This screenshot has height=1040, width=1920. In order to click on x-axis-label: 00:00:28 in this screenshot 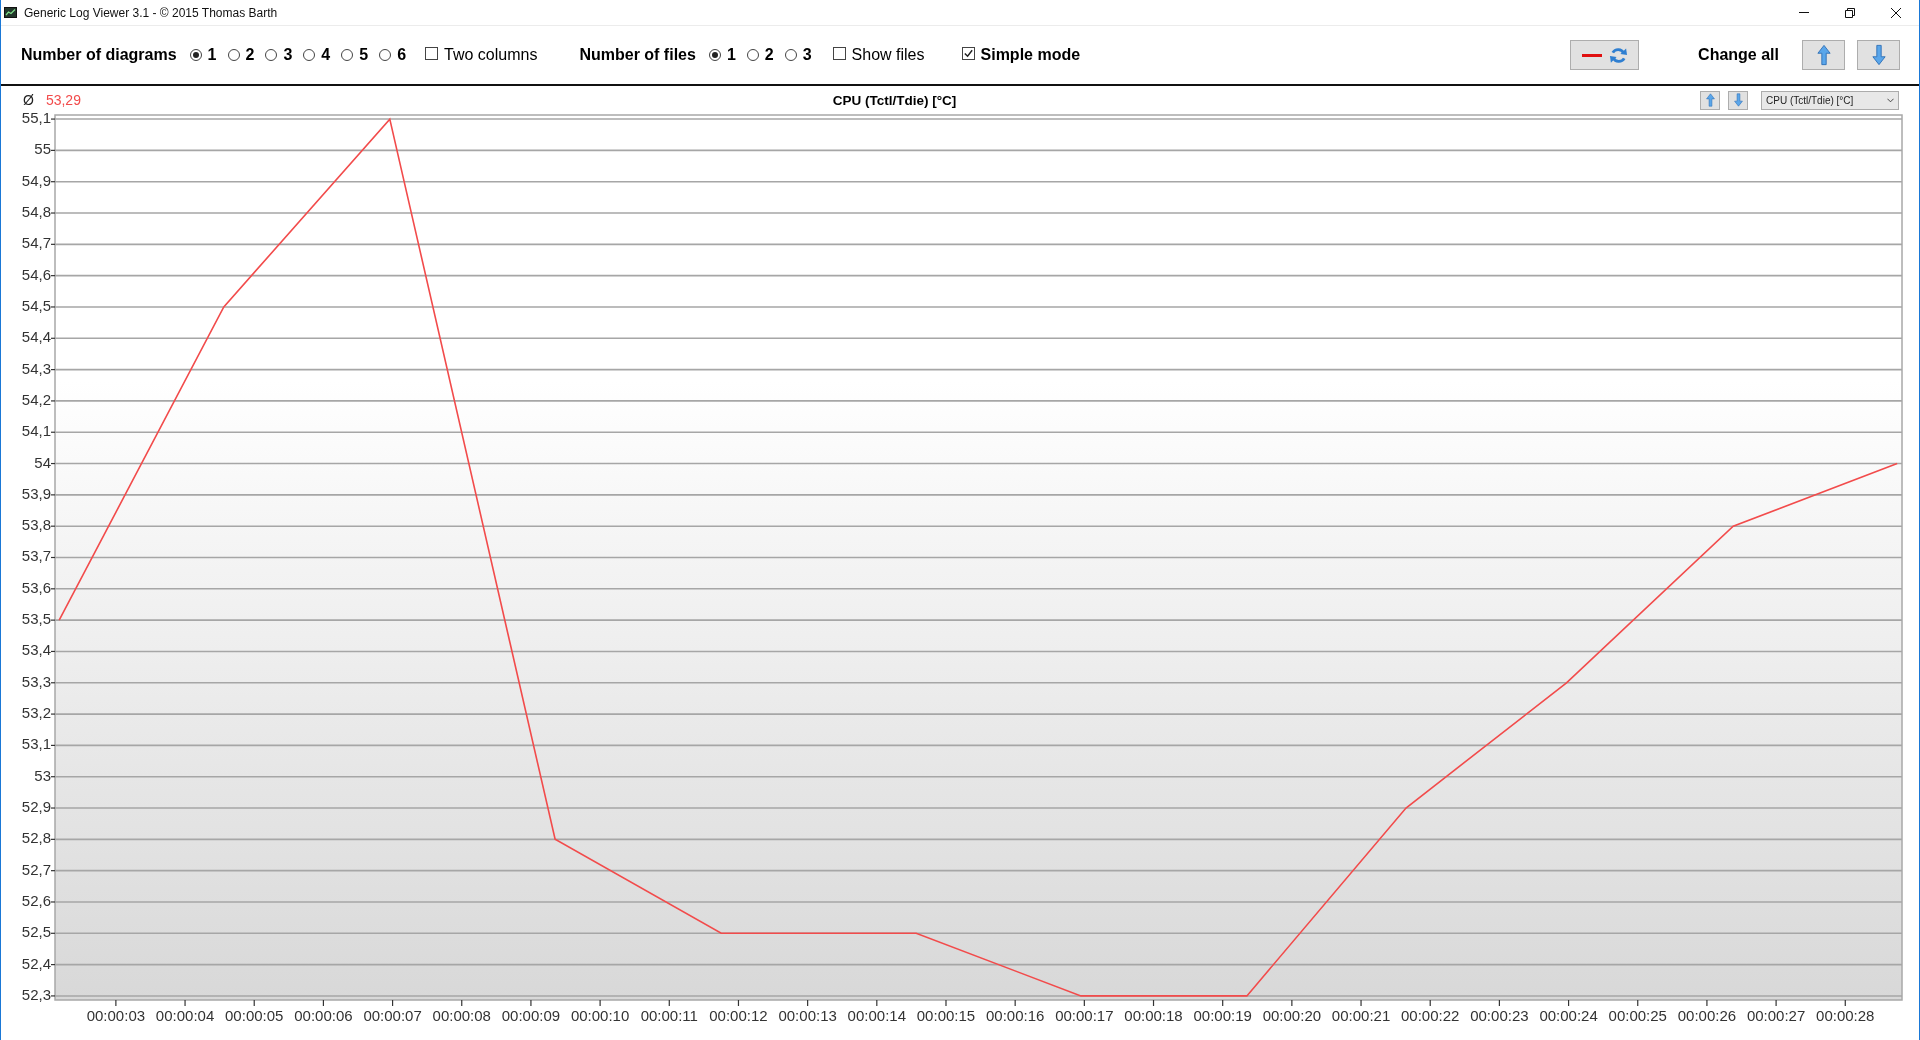, I will do `click(1845, 1015)`.